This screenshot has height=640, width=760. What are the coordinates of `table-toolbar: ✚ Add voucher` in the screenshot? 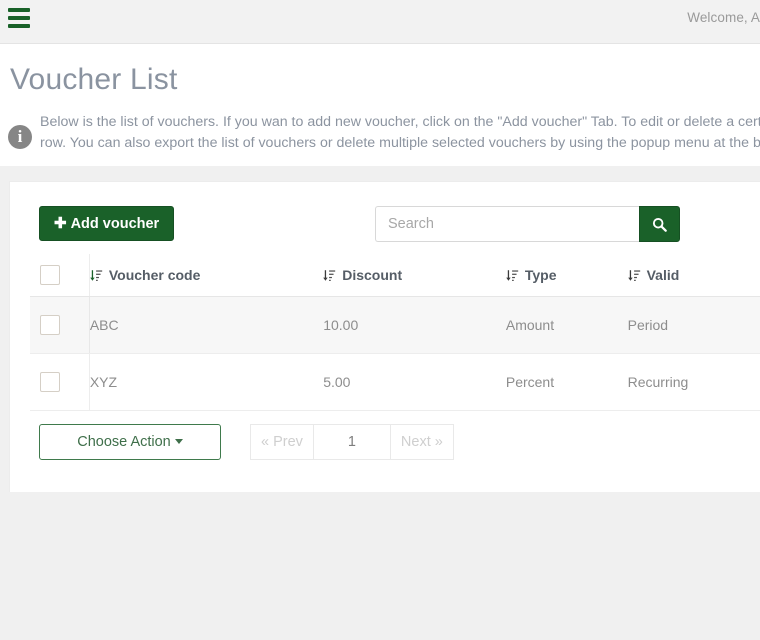 It's located at (395, 228).